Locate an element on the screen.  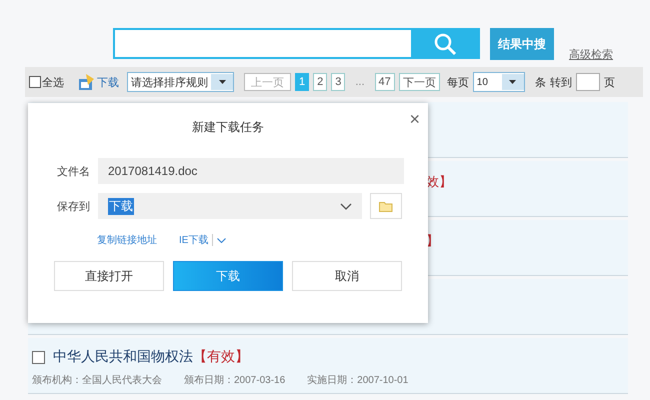
cancel-button: 取消 is located at coordinates (347, 276).